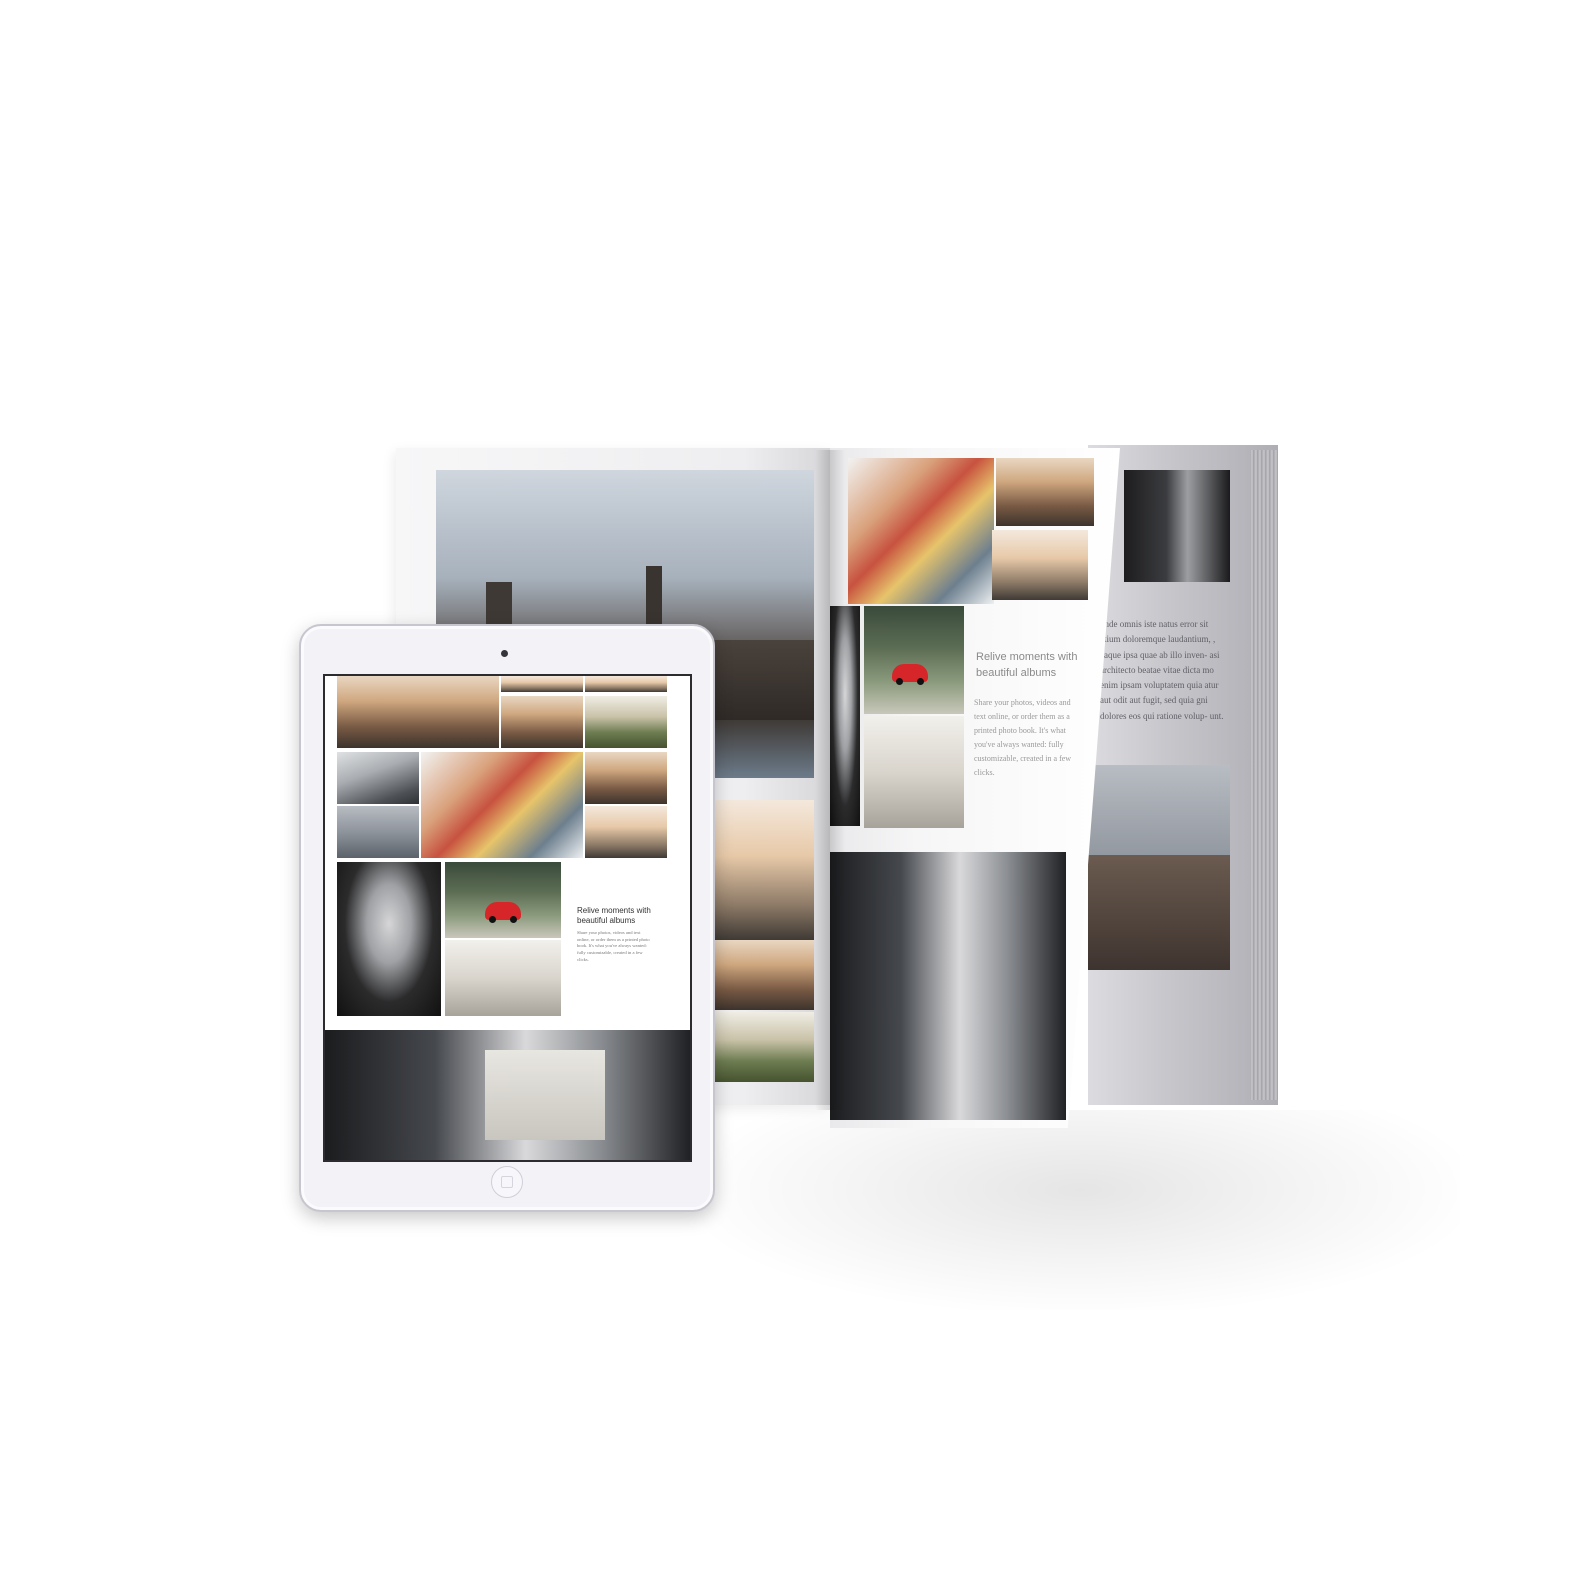 The image size is (1570, 1570). Describe the element at coordinates (378, 832) in the screenshot. I see `rainy-window-photo` at that location.